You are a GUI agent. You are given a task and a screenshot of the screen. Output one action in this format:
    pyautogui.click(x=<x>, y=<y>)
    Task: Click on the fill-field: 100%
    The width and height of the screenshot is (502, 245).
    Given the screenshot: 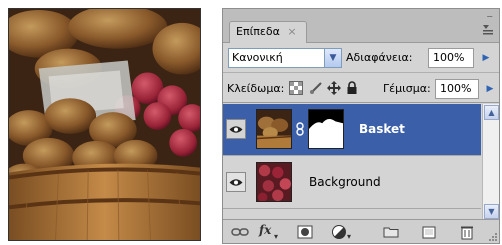 What is the action you would take?
    pyautogui.click(x=457, y=89)
    